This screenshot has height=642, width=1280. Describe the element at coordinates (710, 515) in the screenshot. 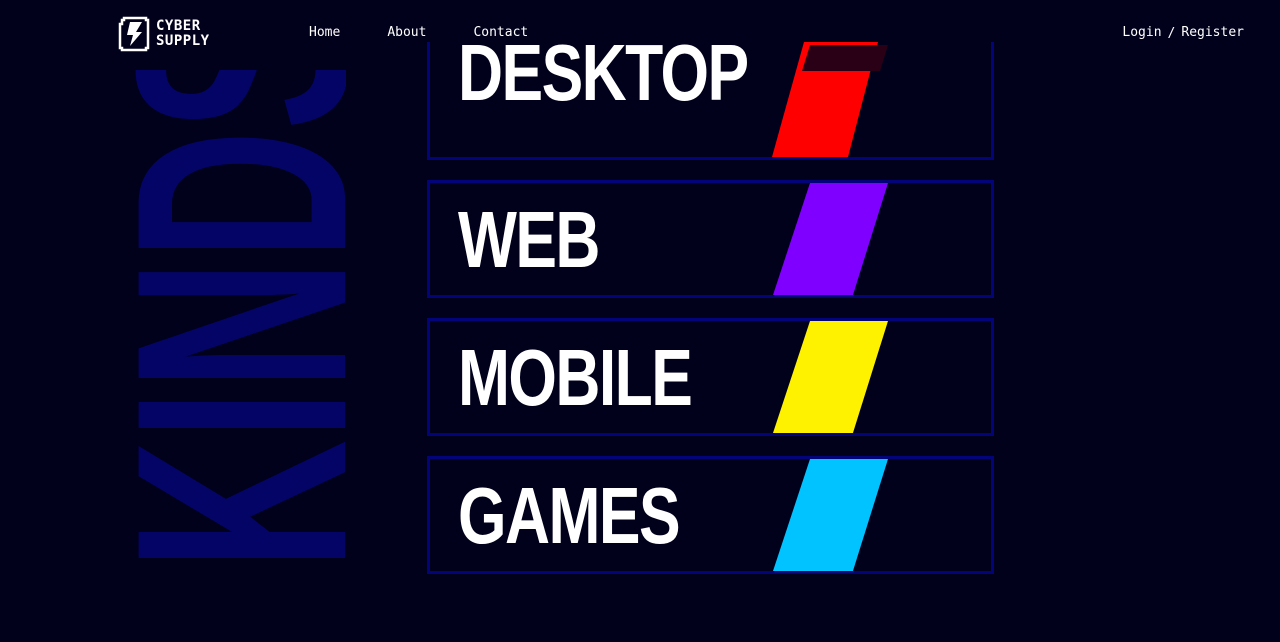

I see `category-card-games: GAMES` at that location.